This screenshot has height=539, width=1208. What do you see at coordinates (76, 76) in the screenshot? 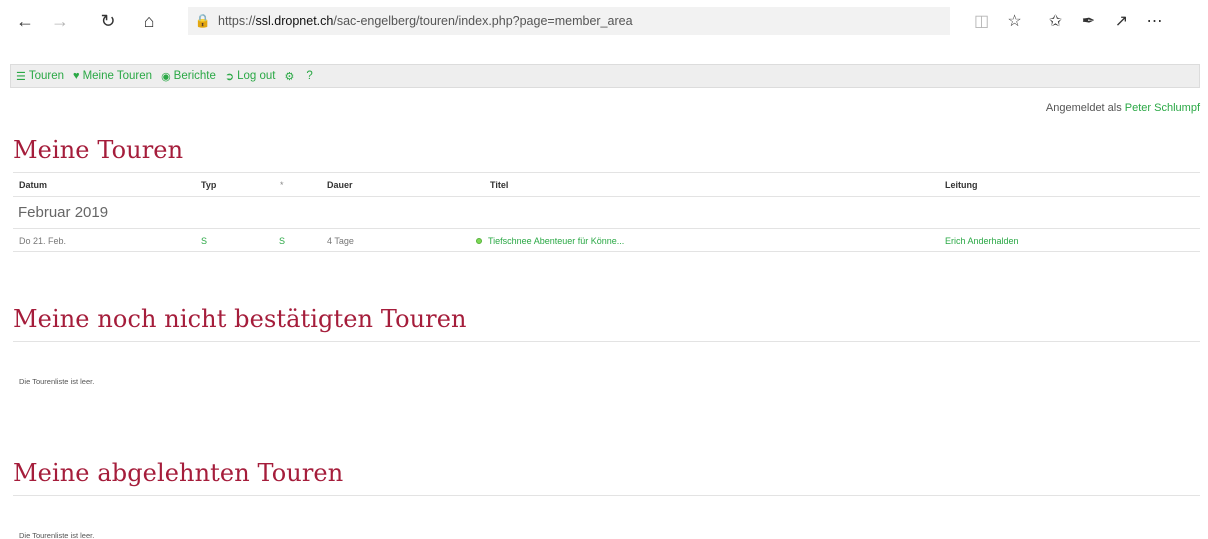
I see `heart-icon: ♥` at bounding box center [76, 76].